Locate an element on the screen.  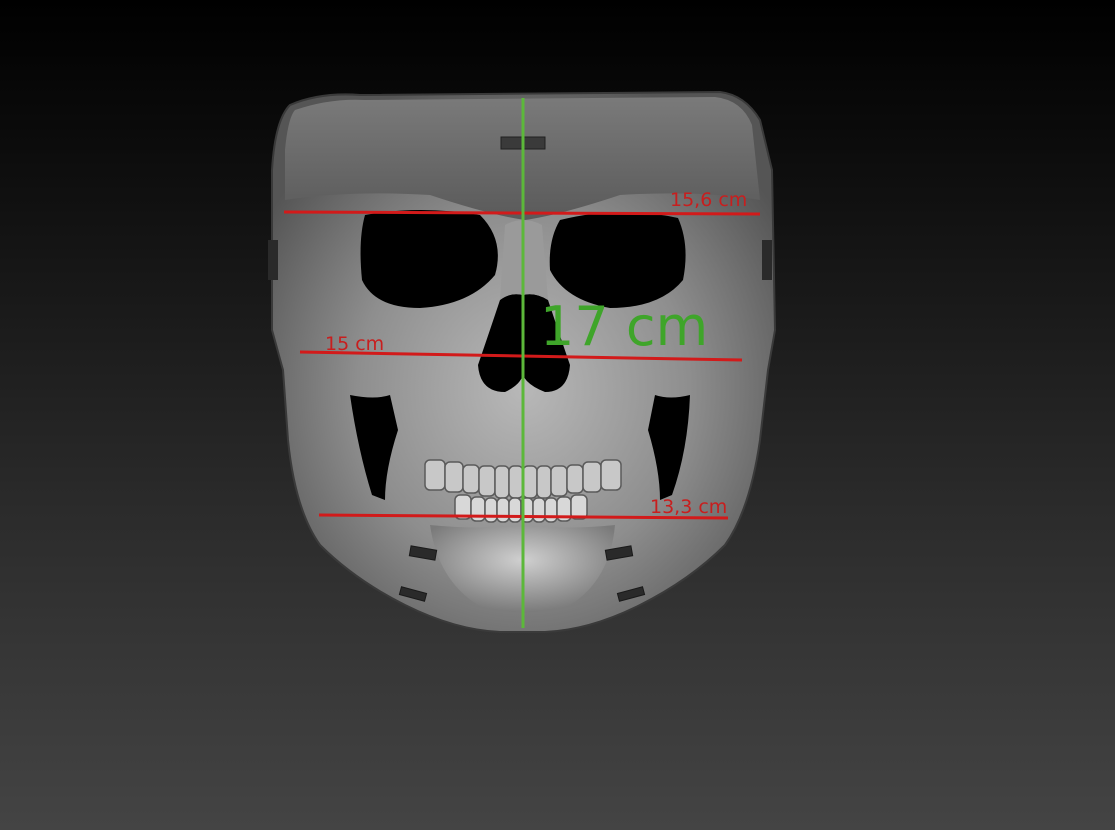
brow-width-label: 15,6 cm is located at coordinates (708, 200).